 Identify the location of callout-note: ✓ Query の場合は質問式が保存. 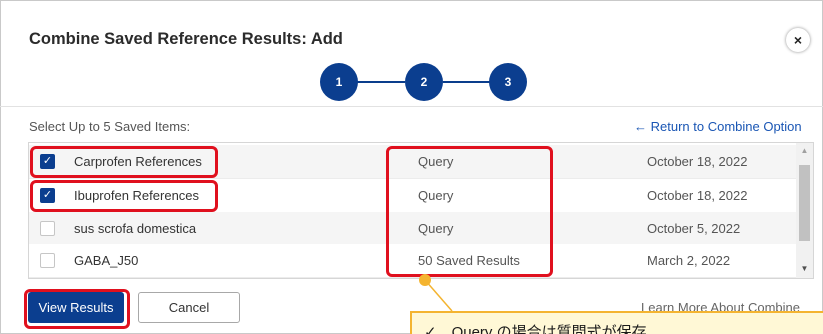
(616, 322).